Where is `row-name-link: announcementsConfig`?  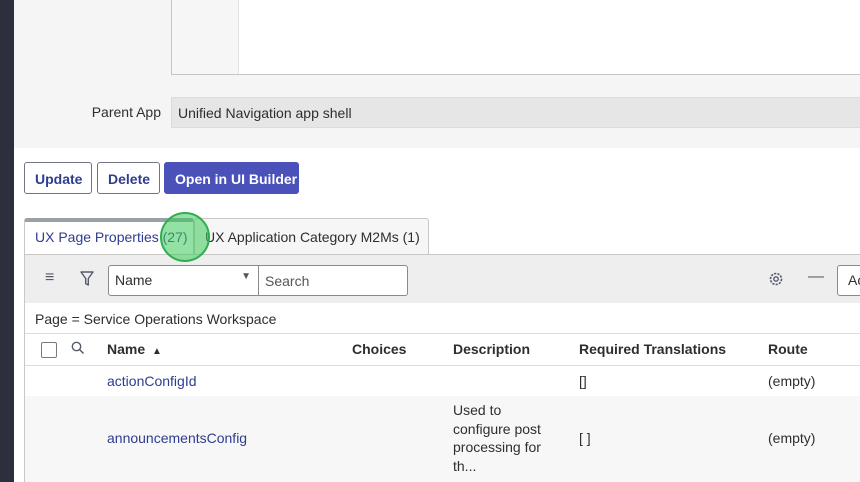
row-name-link: announcementsConfig is located at coordinates (177, 438).